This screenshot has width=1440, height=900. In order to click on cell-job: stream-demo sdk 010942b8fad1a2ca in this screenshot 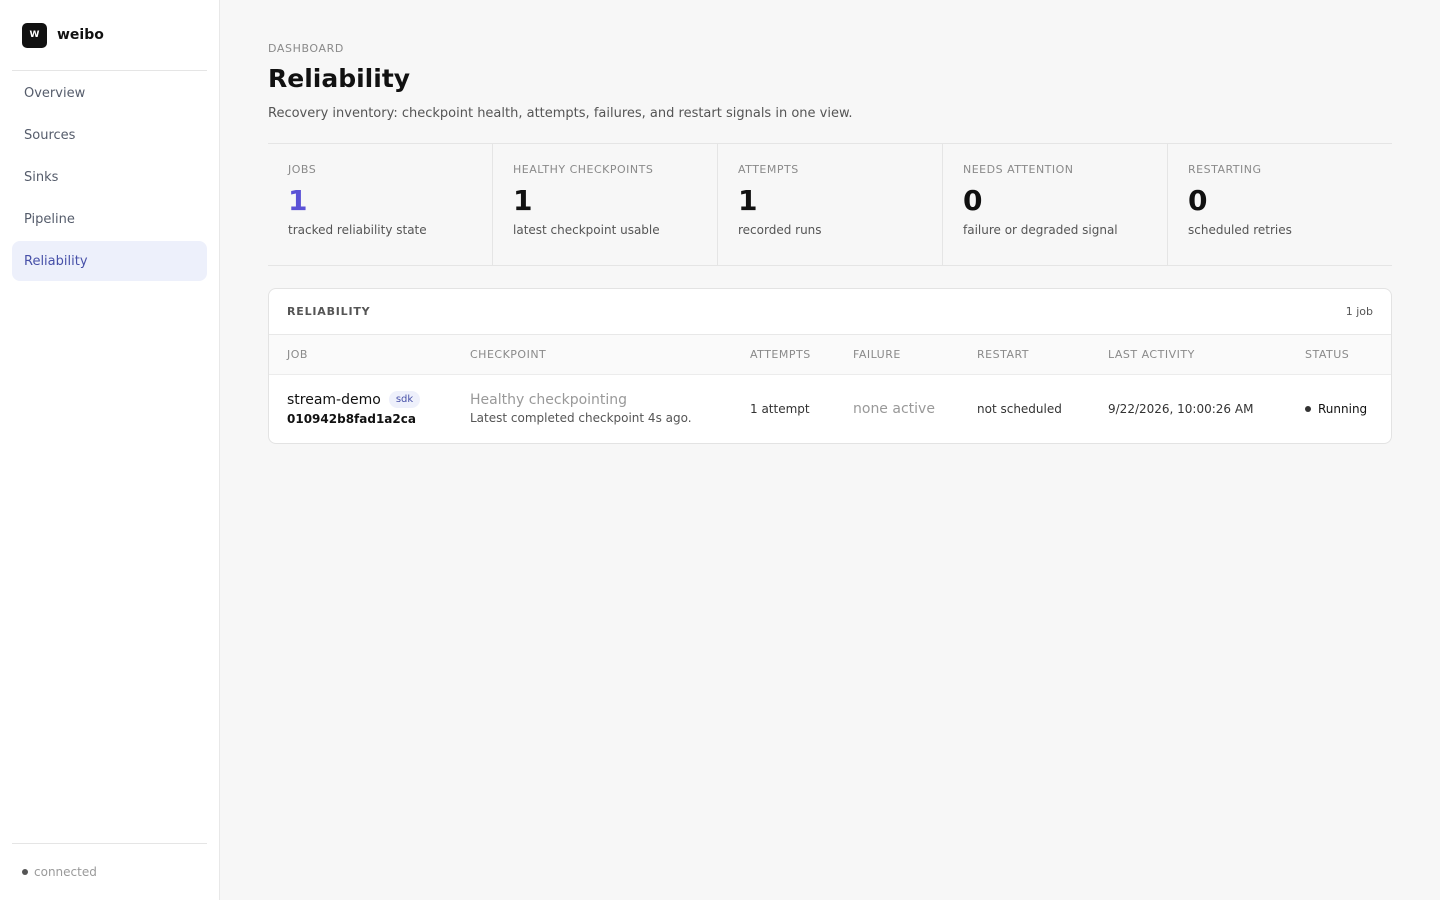, I will do `click(360, 408)`.